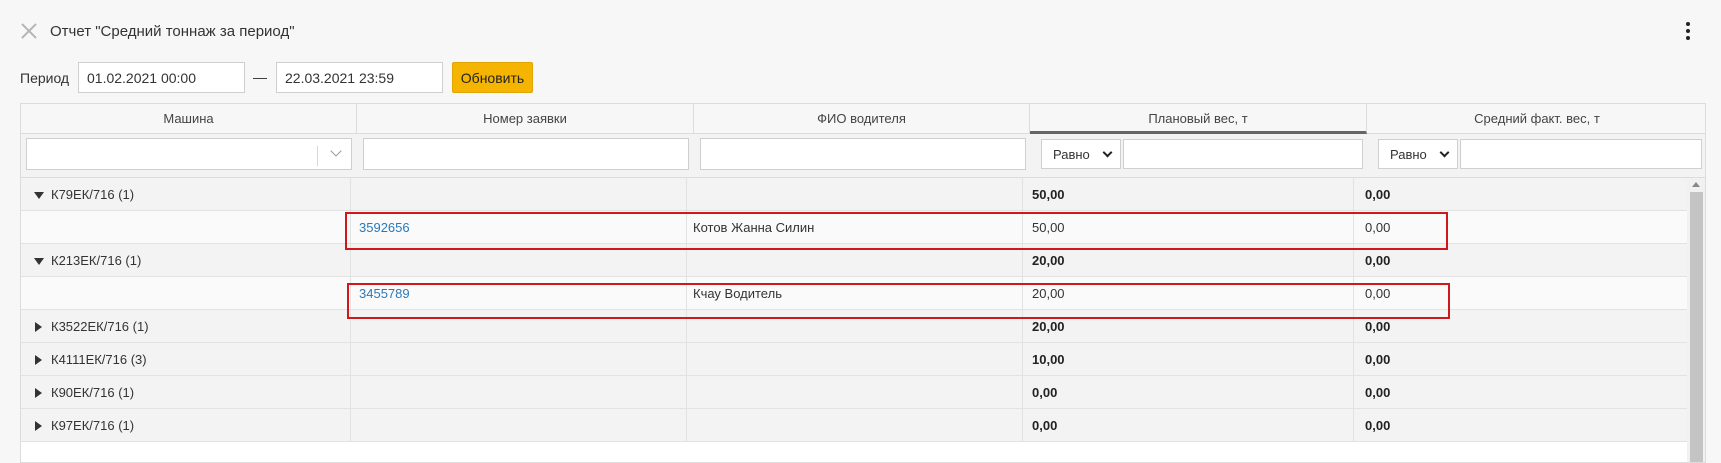 The image size is (1721, 463). Describe the element at coordinates (1536, 119) in the screenshot. I see `column-header-avg-actual-weight: Средний факт. вес, т` at that location.